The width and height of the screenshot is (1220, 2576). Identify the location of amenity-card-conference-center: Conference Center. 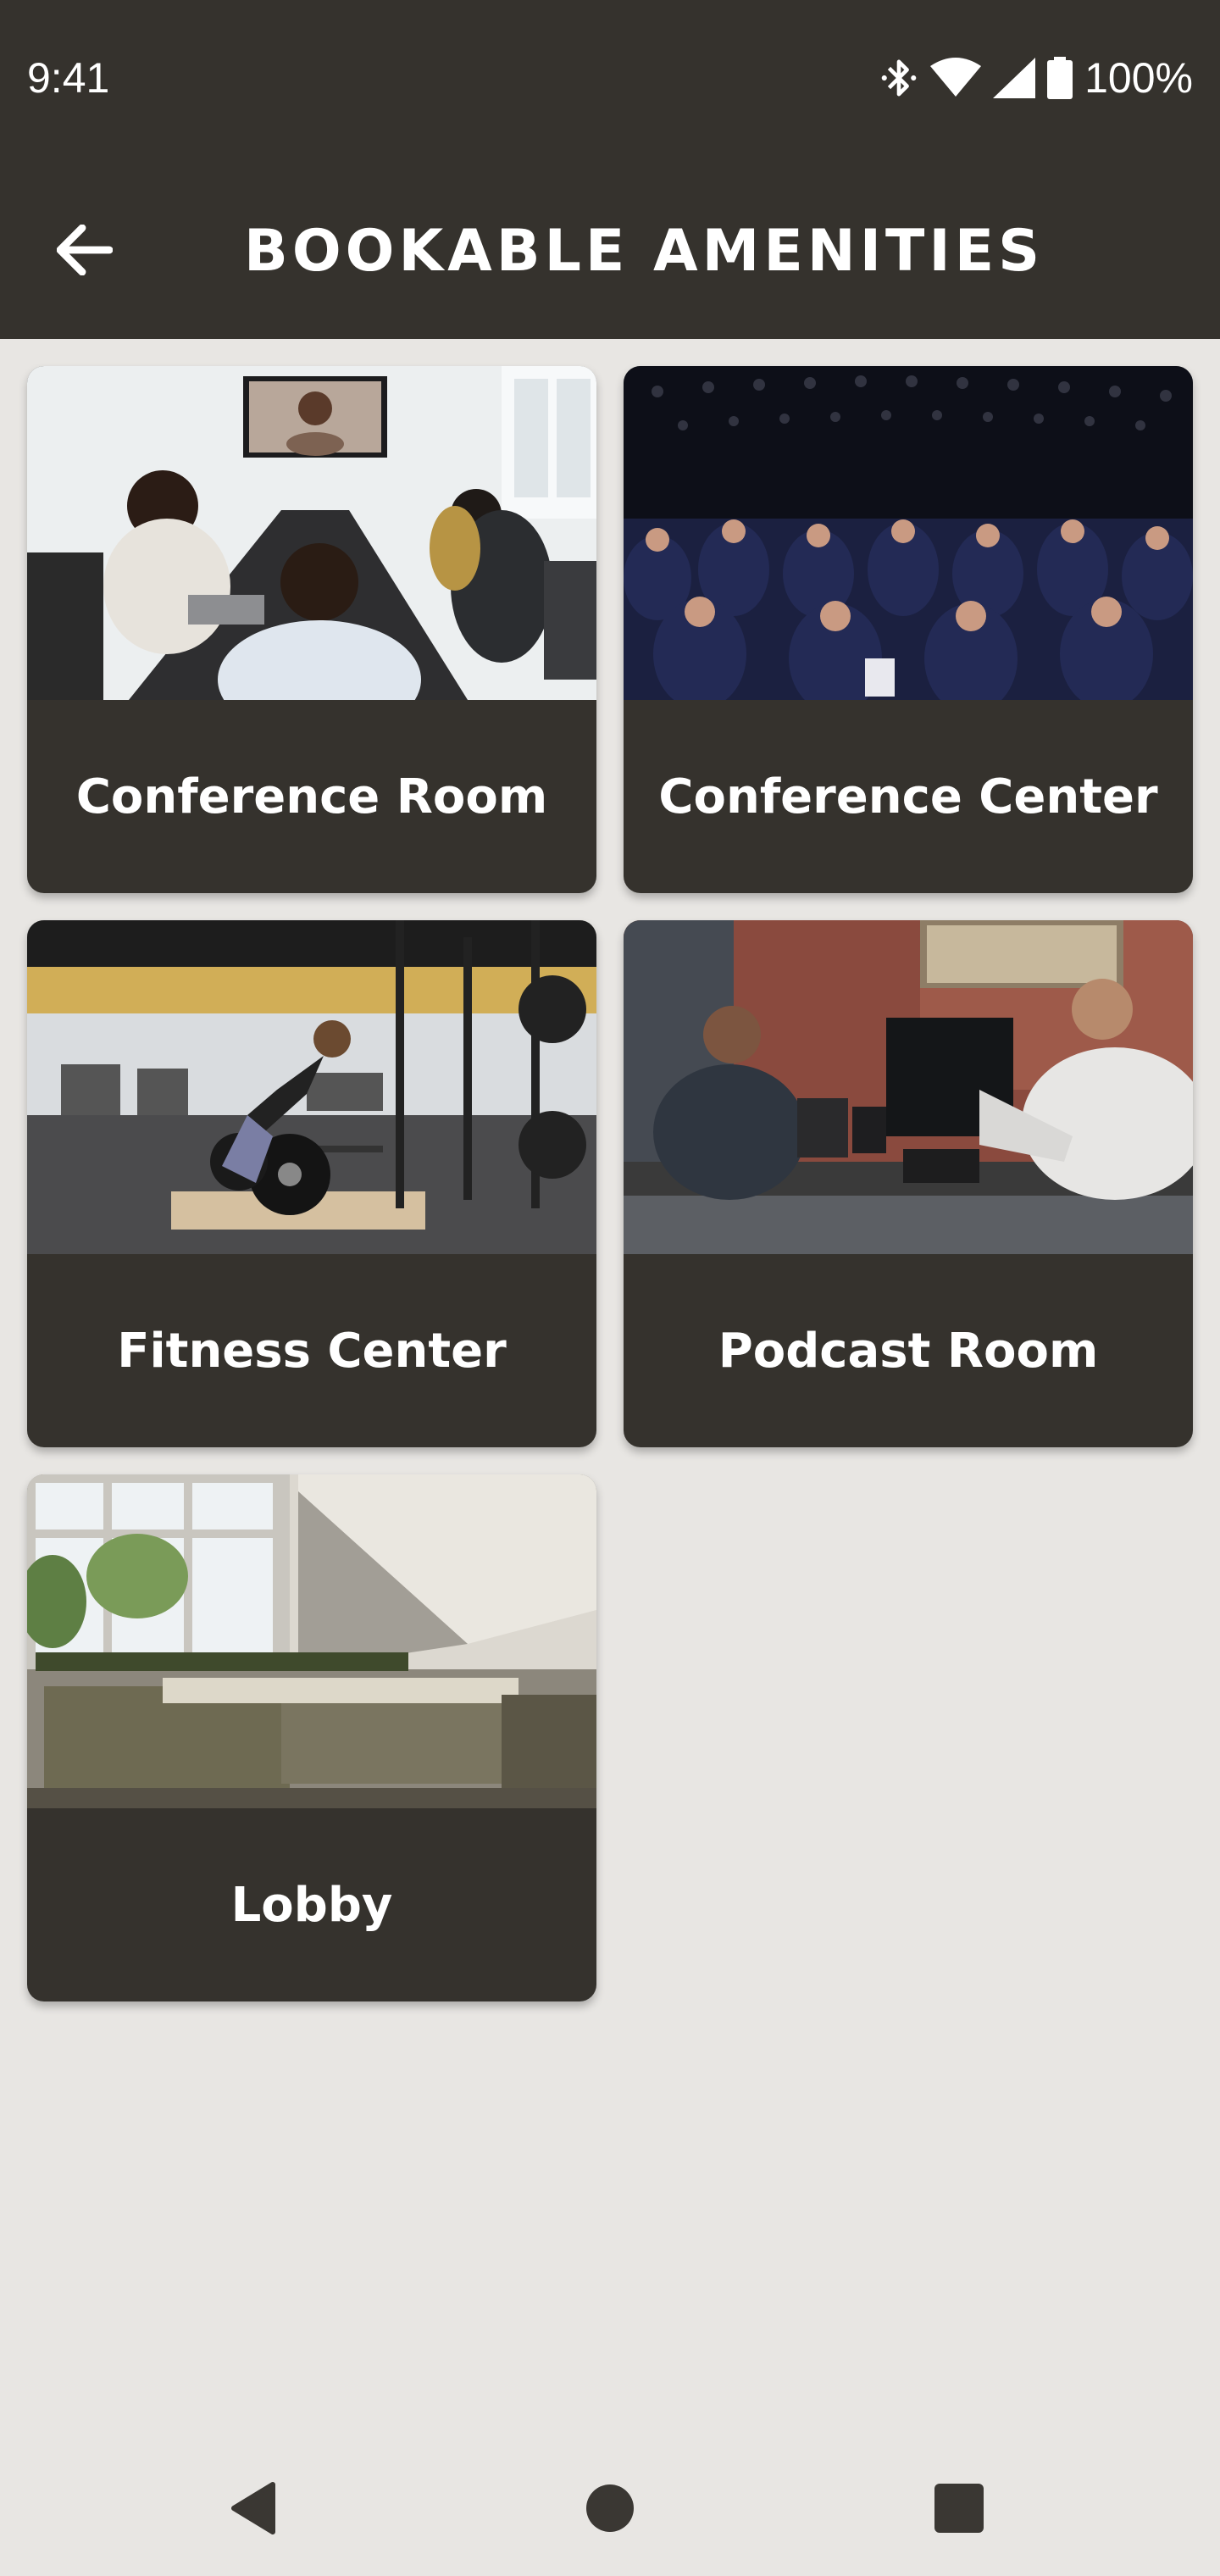
(908, 629).